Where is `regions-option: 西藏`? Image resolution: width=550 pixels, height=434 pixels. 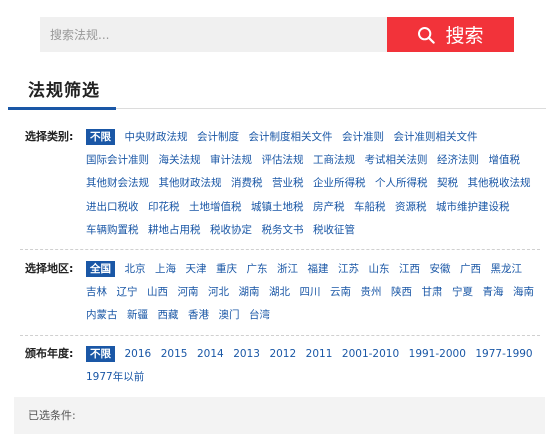 regions-option: 西藏 is located at coordinates (168, 315).